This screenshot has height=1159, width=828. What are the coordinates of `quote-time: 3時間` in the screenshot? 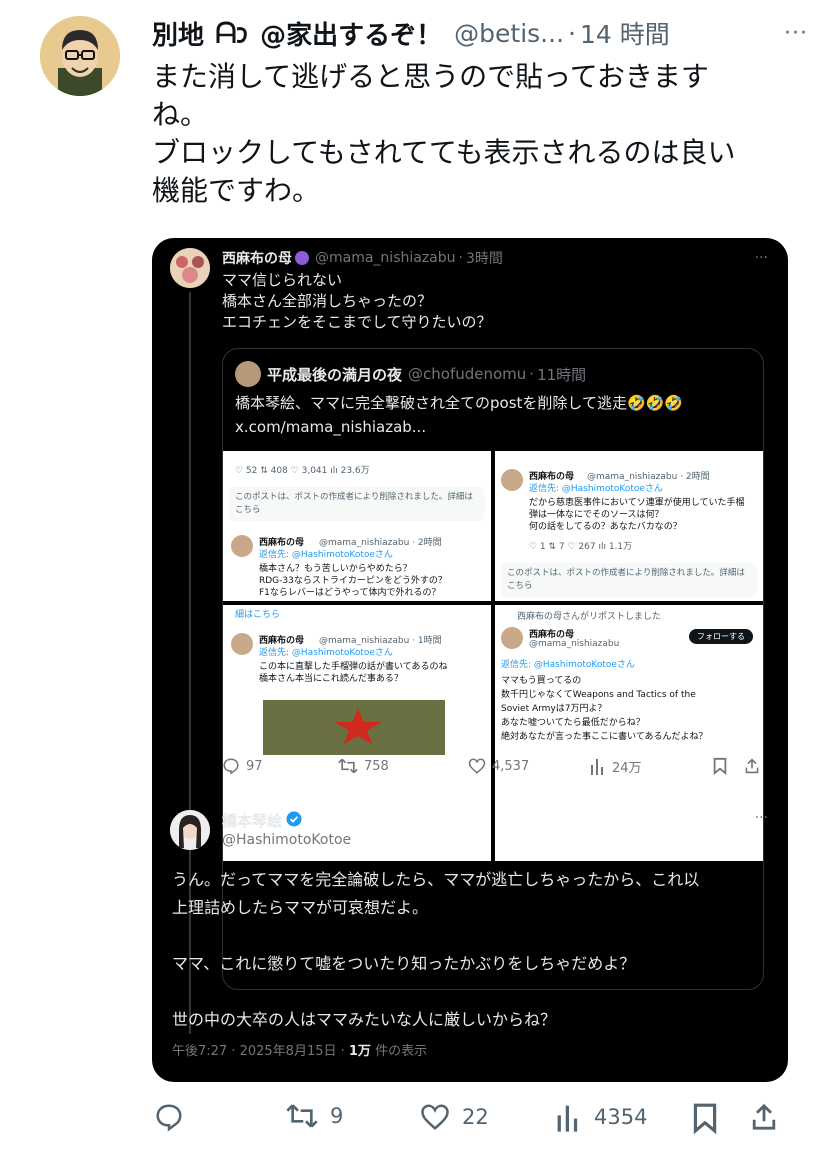 It's located at (484, 258).